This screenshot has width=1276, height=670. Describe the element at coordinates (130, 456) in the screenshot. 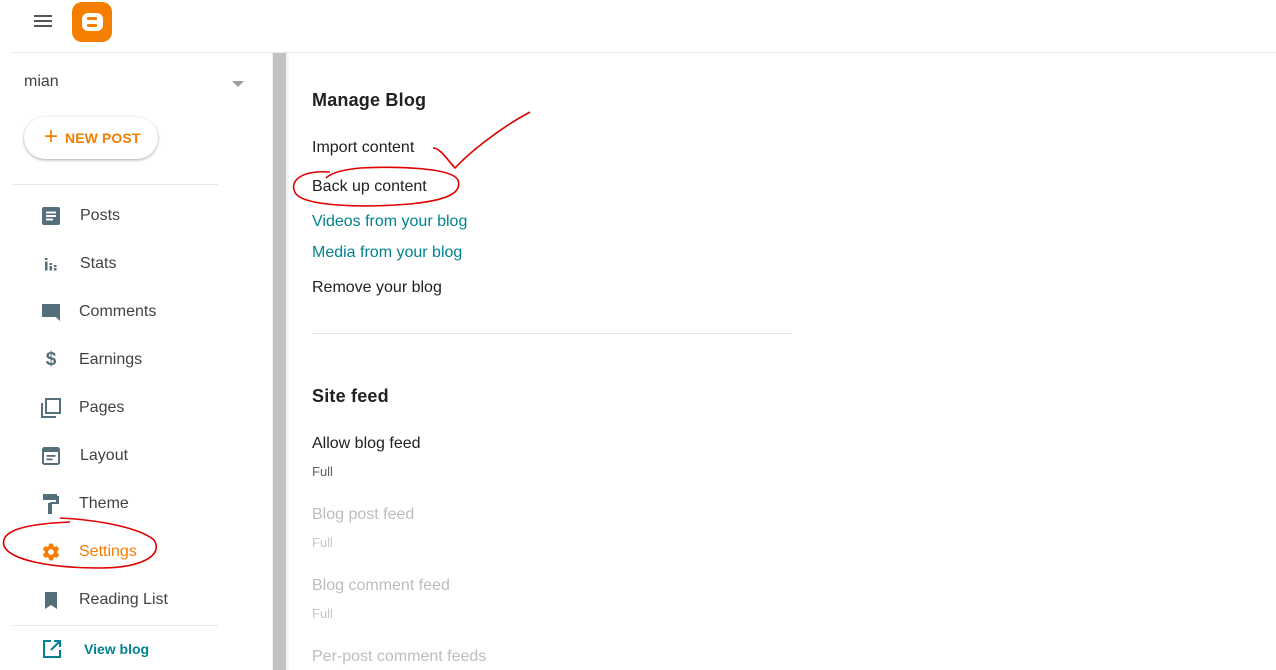

I see `sidebar-item-layout: Layout` at that location.